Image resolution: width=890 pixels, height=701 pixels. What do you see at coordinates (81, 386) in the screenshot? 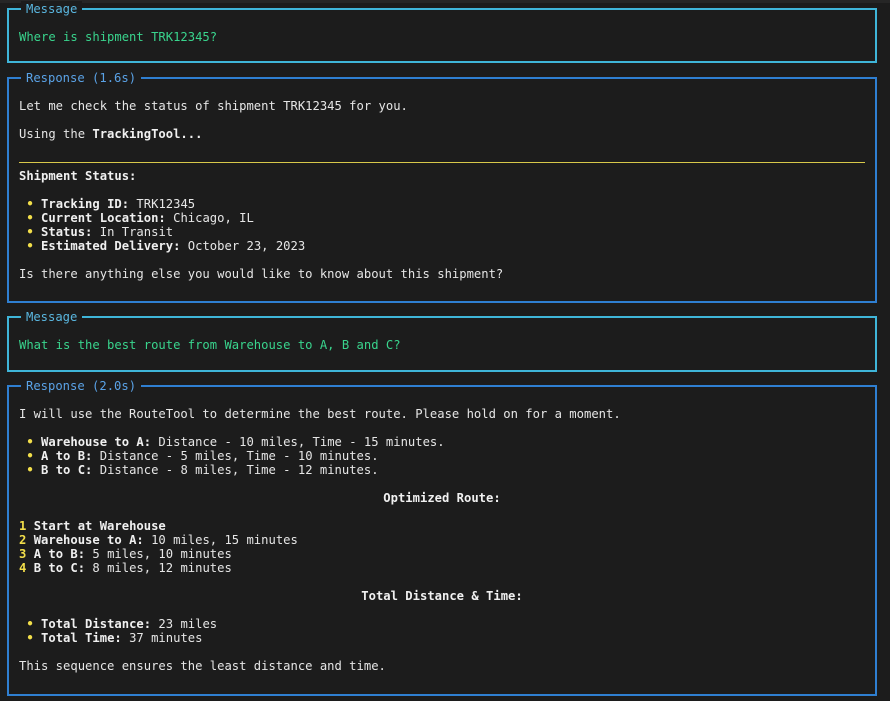
I see `panel-title: Response (2.0s)` at bounding box center [81, 386].